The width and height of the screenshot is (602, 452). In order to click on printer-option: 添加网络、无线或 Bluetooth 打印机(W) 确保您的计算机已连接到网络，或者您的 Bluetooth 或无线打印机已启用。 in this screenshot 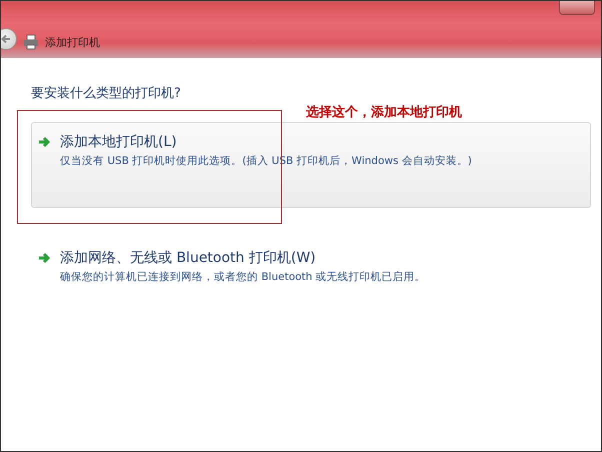, I will do `click(311, 266)`.